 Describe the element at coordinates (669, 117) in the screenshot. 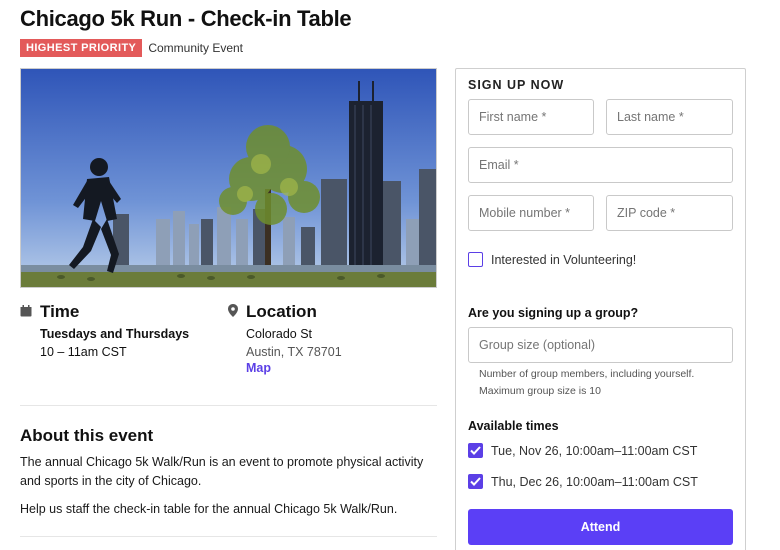

I see `last-name-input` at that location.